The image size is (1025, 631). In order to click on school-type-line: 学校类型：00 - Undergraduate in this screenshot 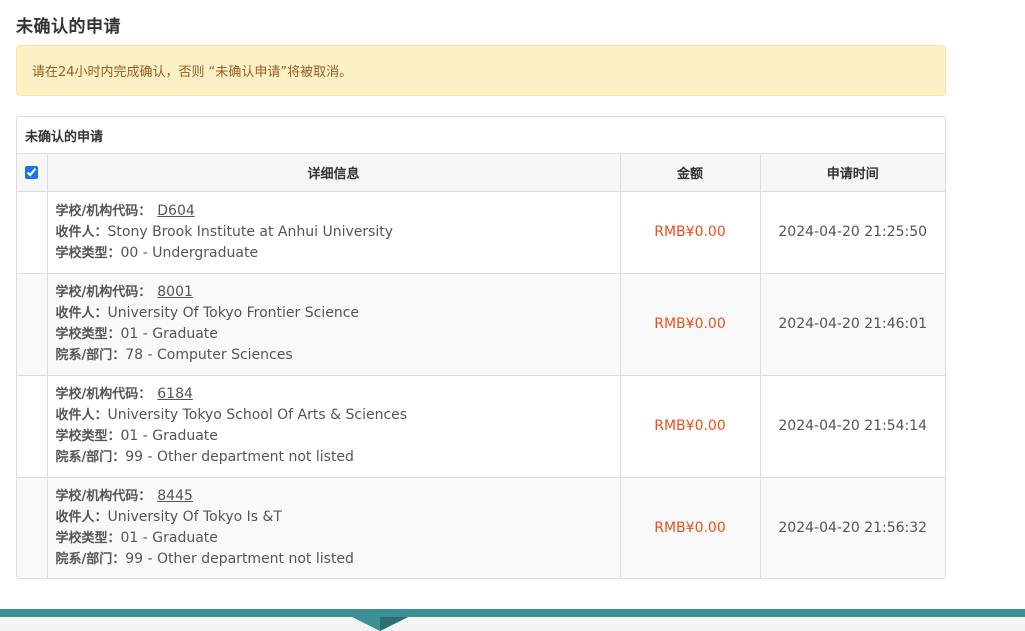, I will do `click(334, 253)`.